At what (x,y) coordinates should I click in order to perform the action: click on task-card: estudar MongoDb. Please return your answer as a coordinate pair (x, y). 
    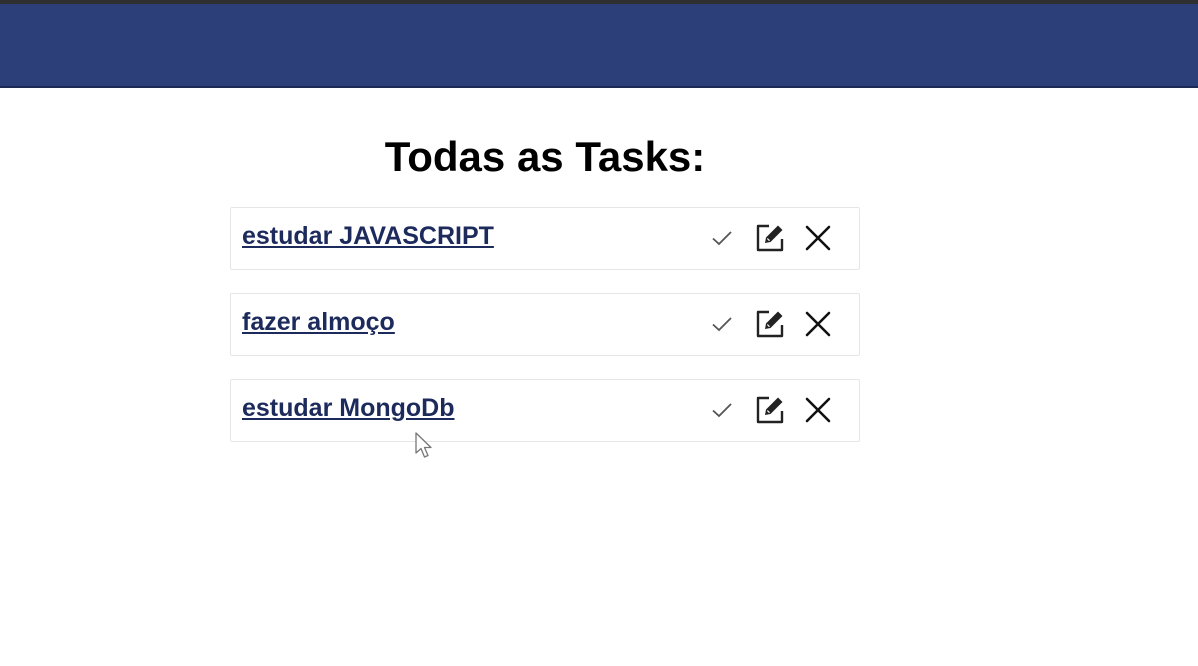
    Looking at the image, I should click on (545, 410).